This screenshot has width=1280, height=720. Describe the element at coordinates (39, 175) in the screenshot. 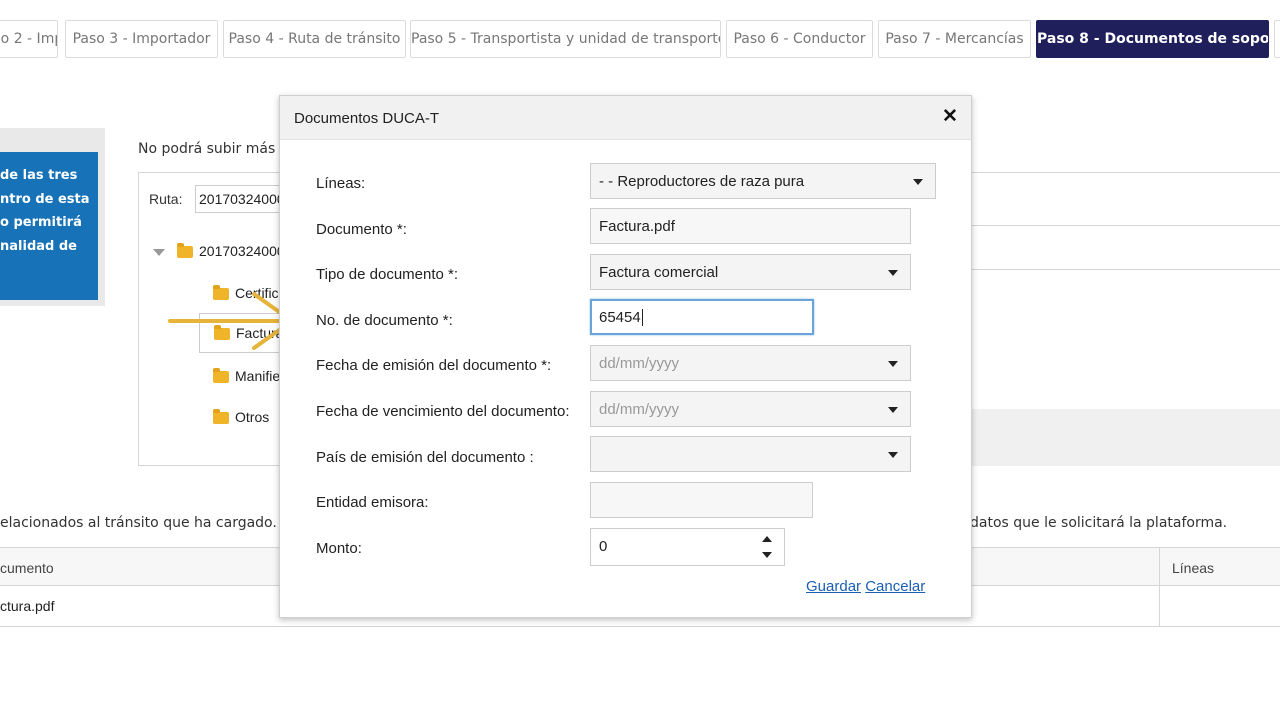

I see `info-line: de las tres` at that location.